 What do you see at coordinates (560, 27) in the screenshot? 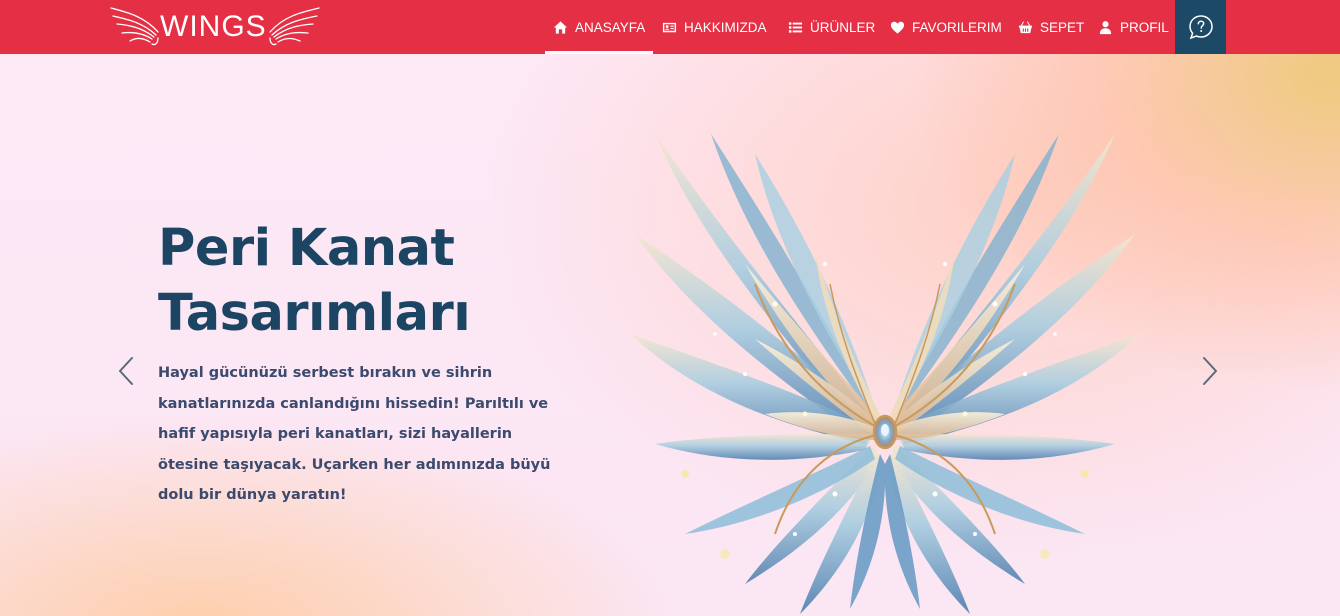
I see `home-icon` at bounding box center [560, 27].